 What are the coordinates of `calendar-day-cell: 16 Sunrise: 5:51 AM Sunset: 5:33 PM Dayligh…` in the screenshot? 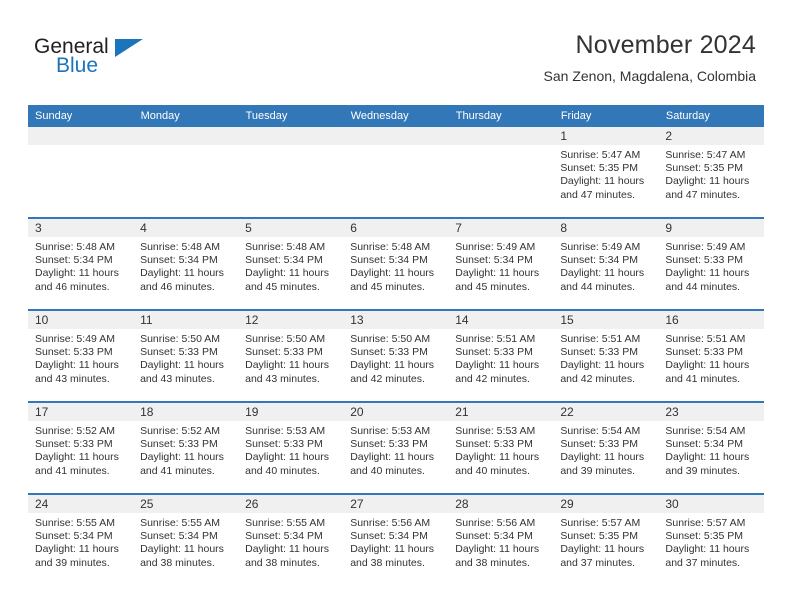 It's located at (711, 355).